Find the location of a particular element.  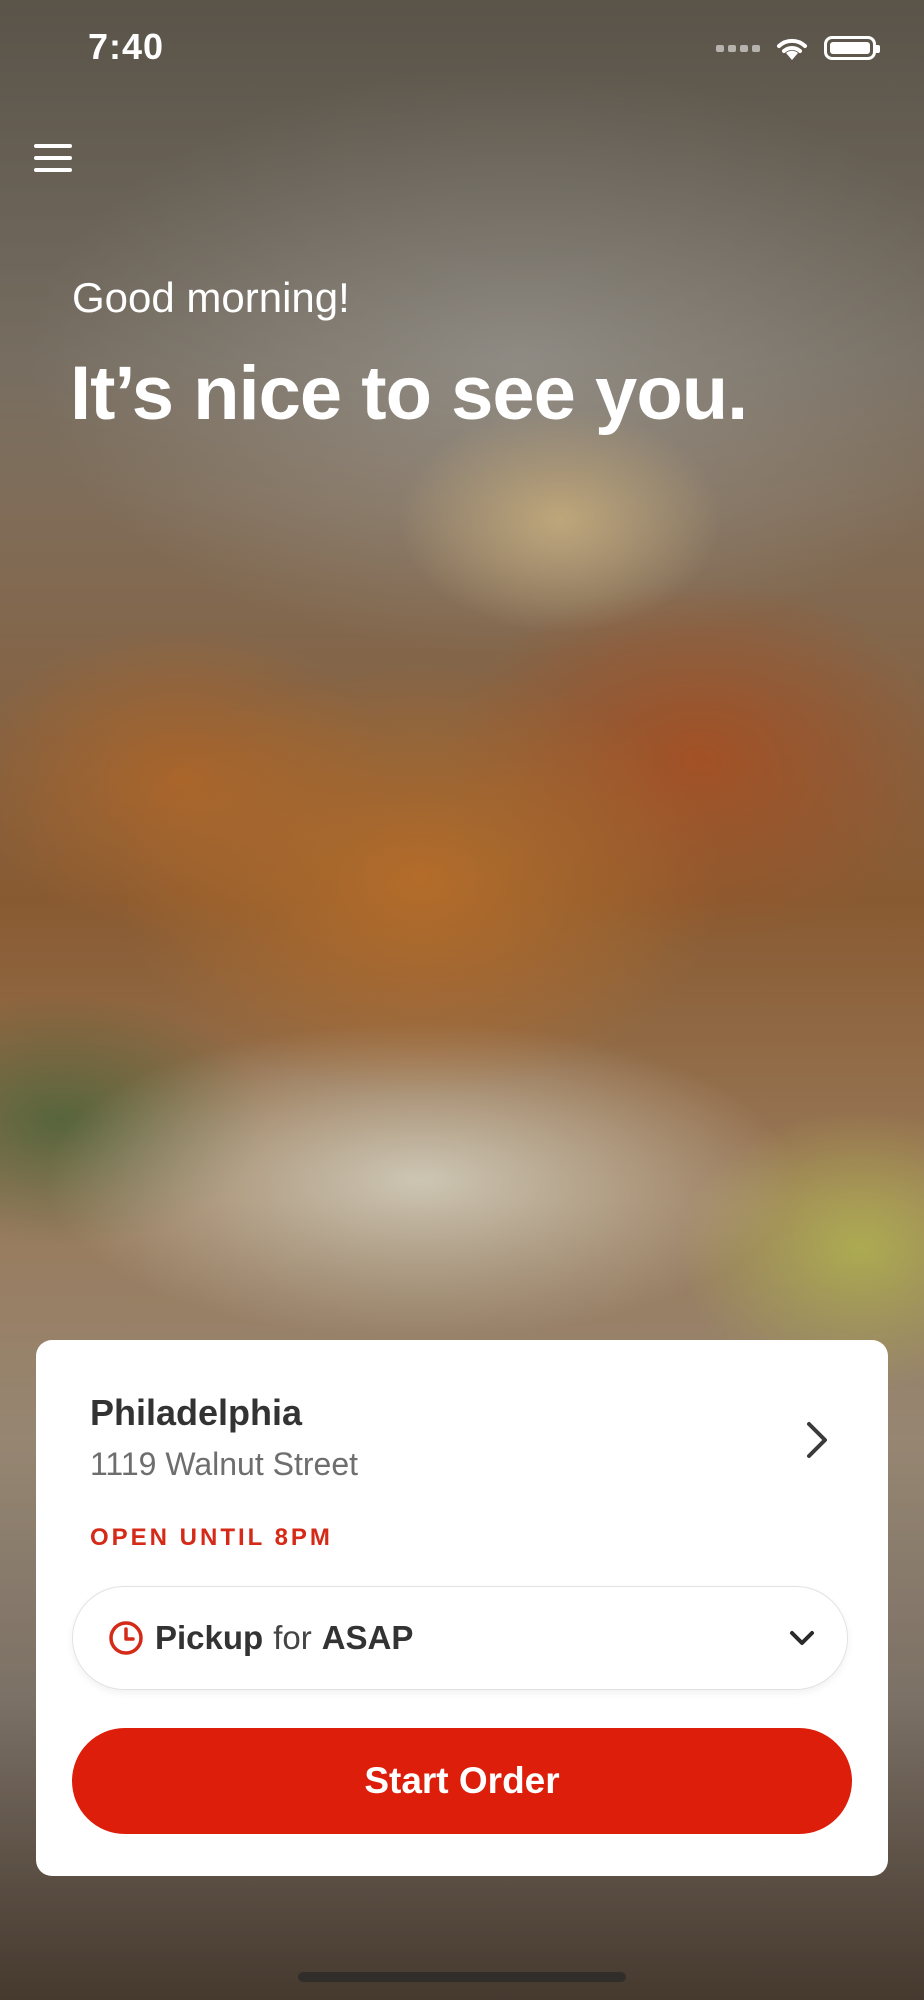

pickup-time-selector: Pickup for ASAP is located at coordinates (460, 1638).